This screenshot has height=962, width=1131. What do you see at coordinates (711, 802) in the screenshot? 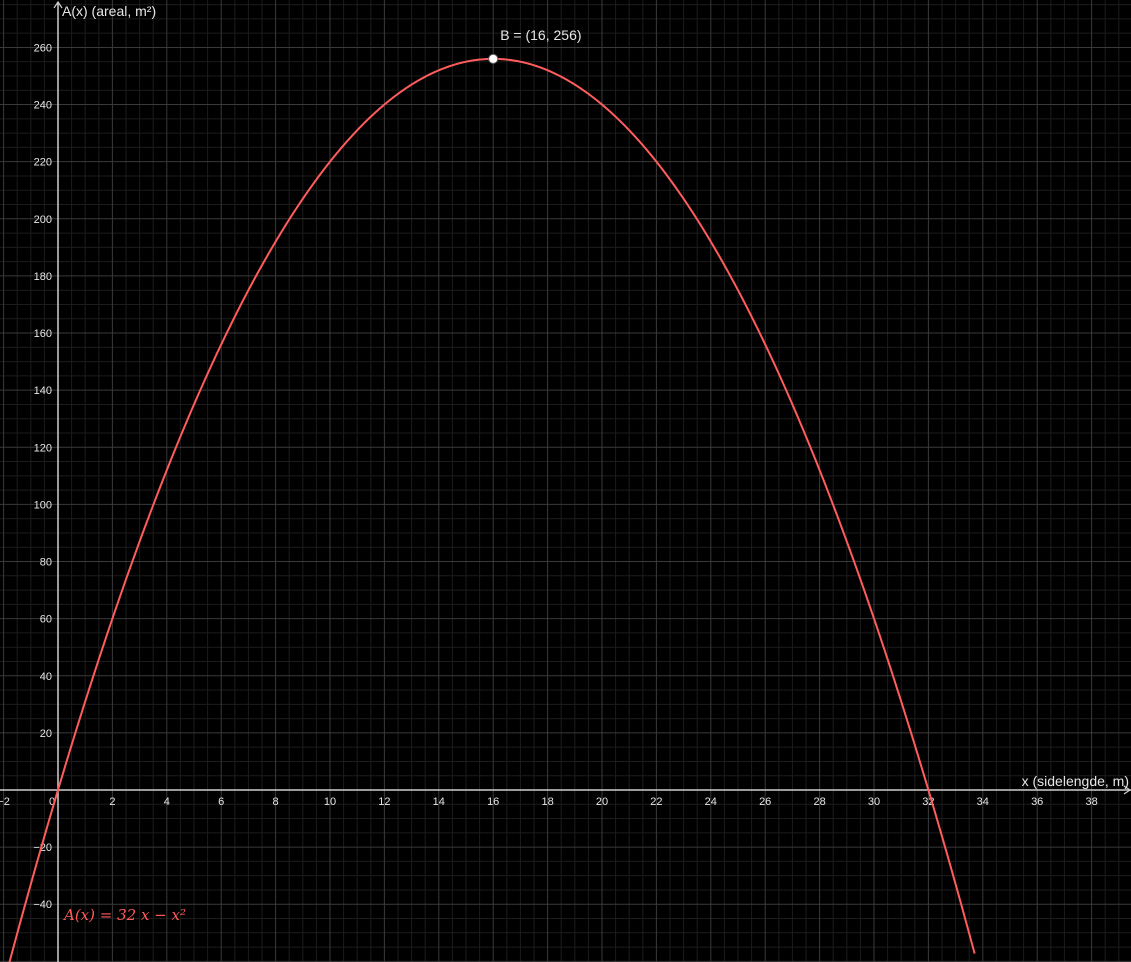
I see `x-tick-label: 24` at bounding box center [711, 802].